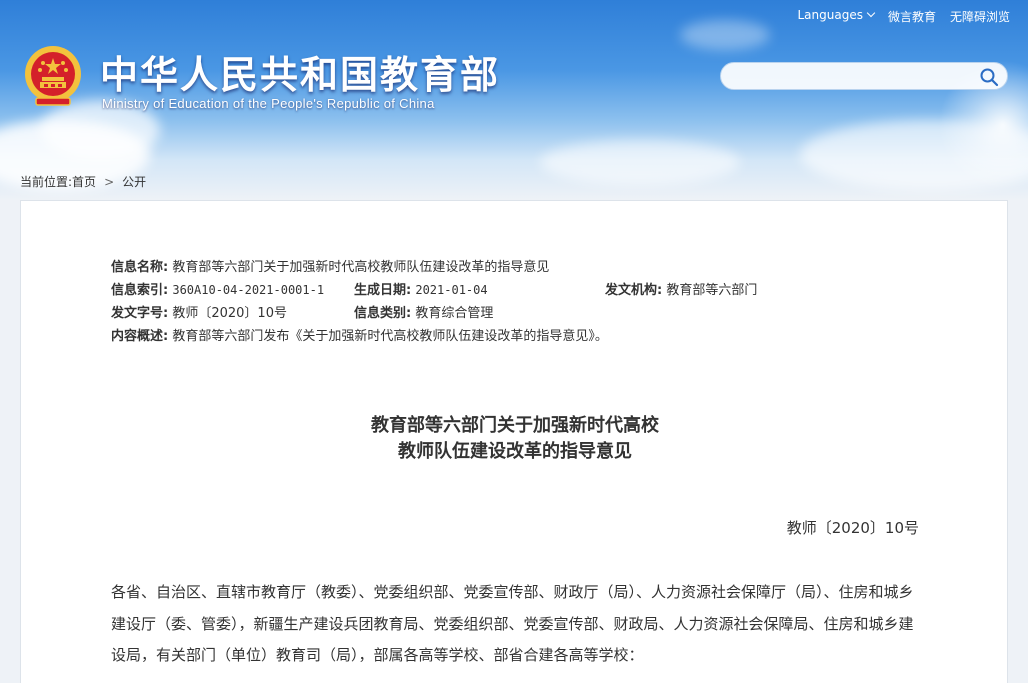 The width and height of the screenshot is (1028, 683). Describe the element at coordinates (53, 76) in the screenshot. I see `national-emblem-icon` at that location.